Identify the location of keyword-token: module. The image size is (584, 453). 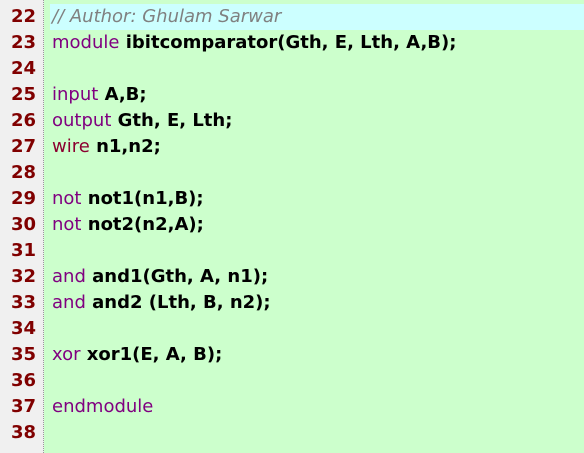
(86, 42).